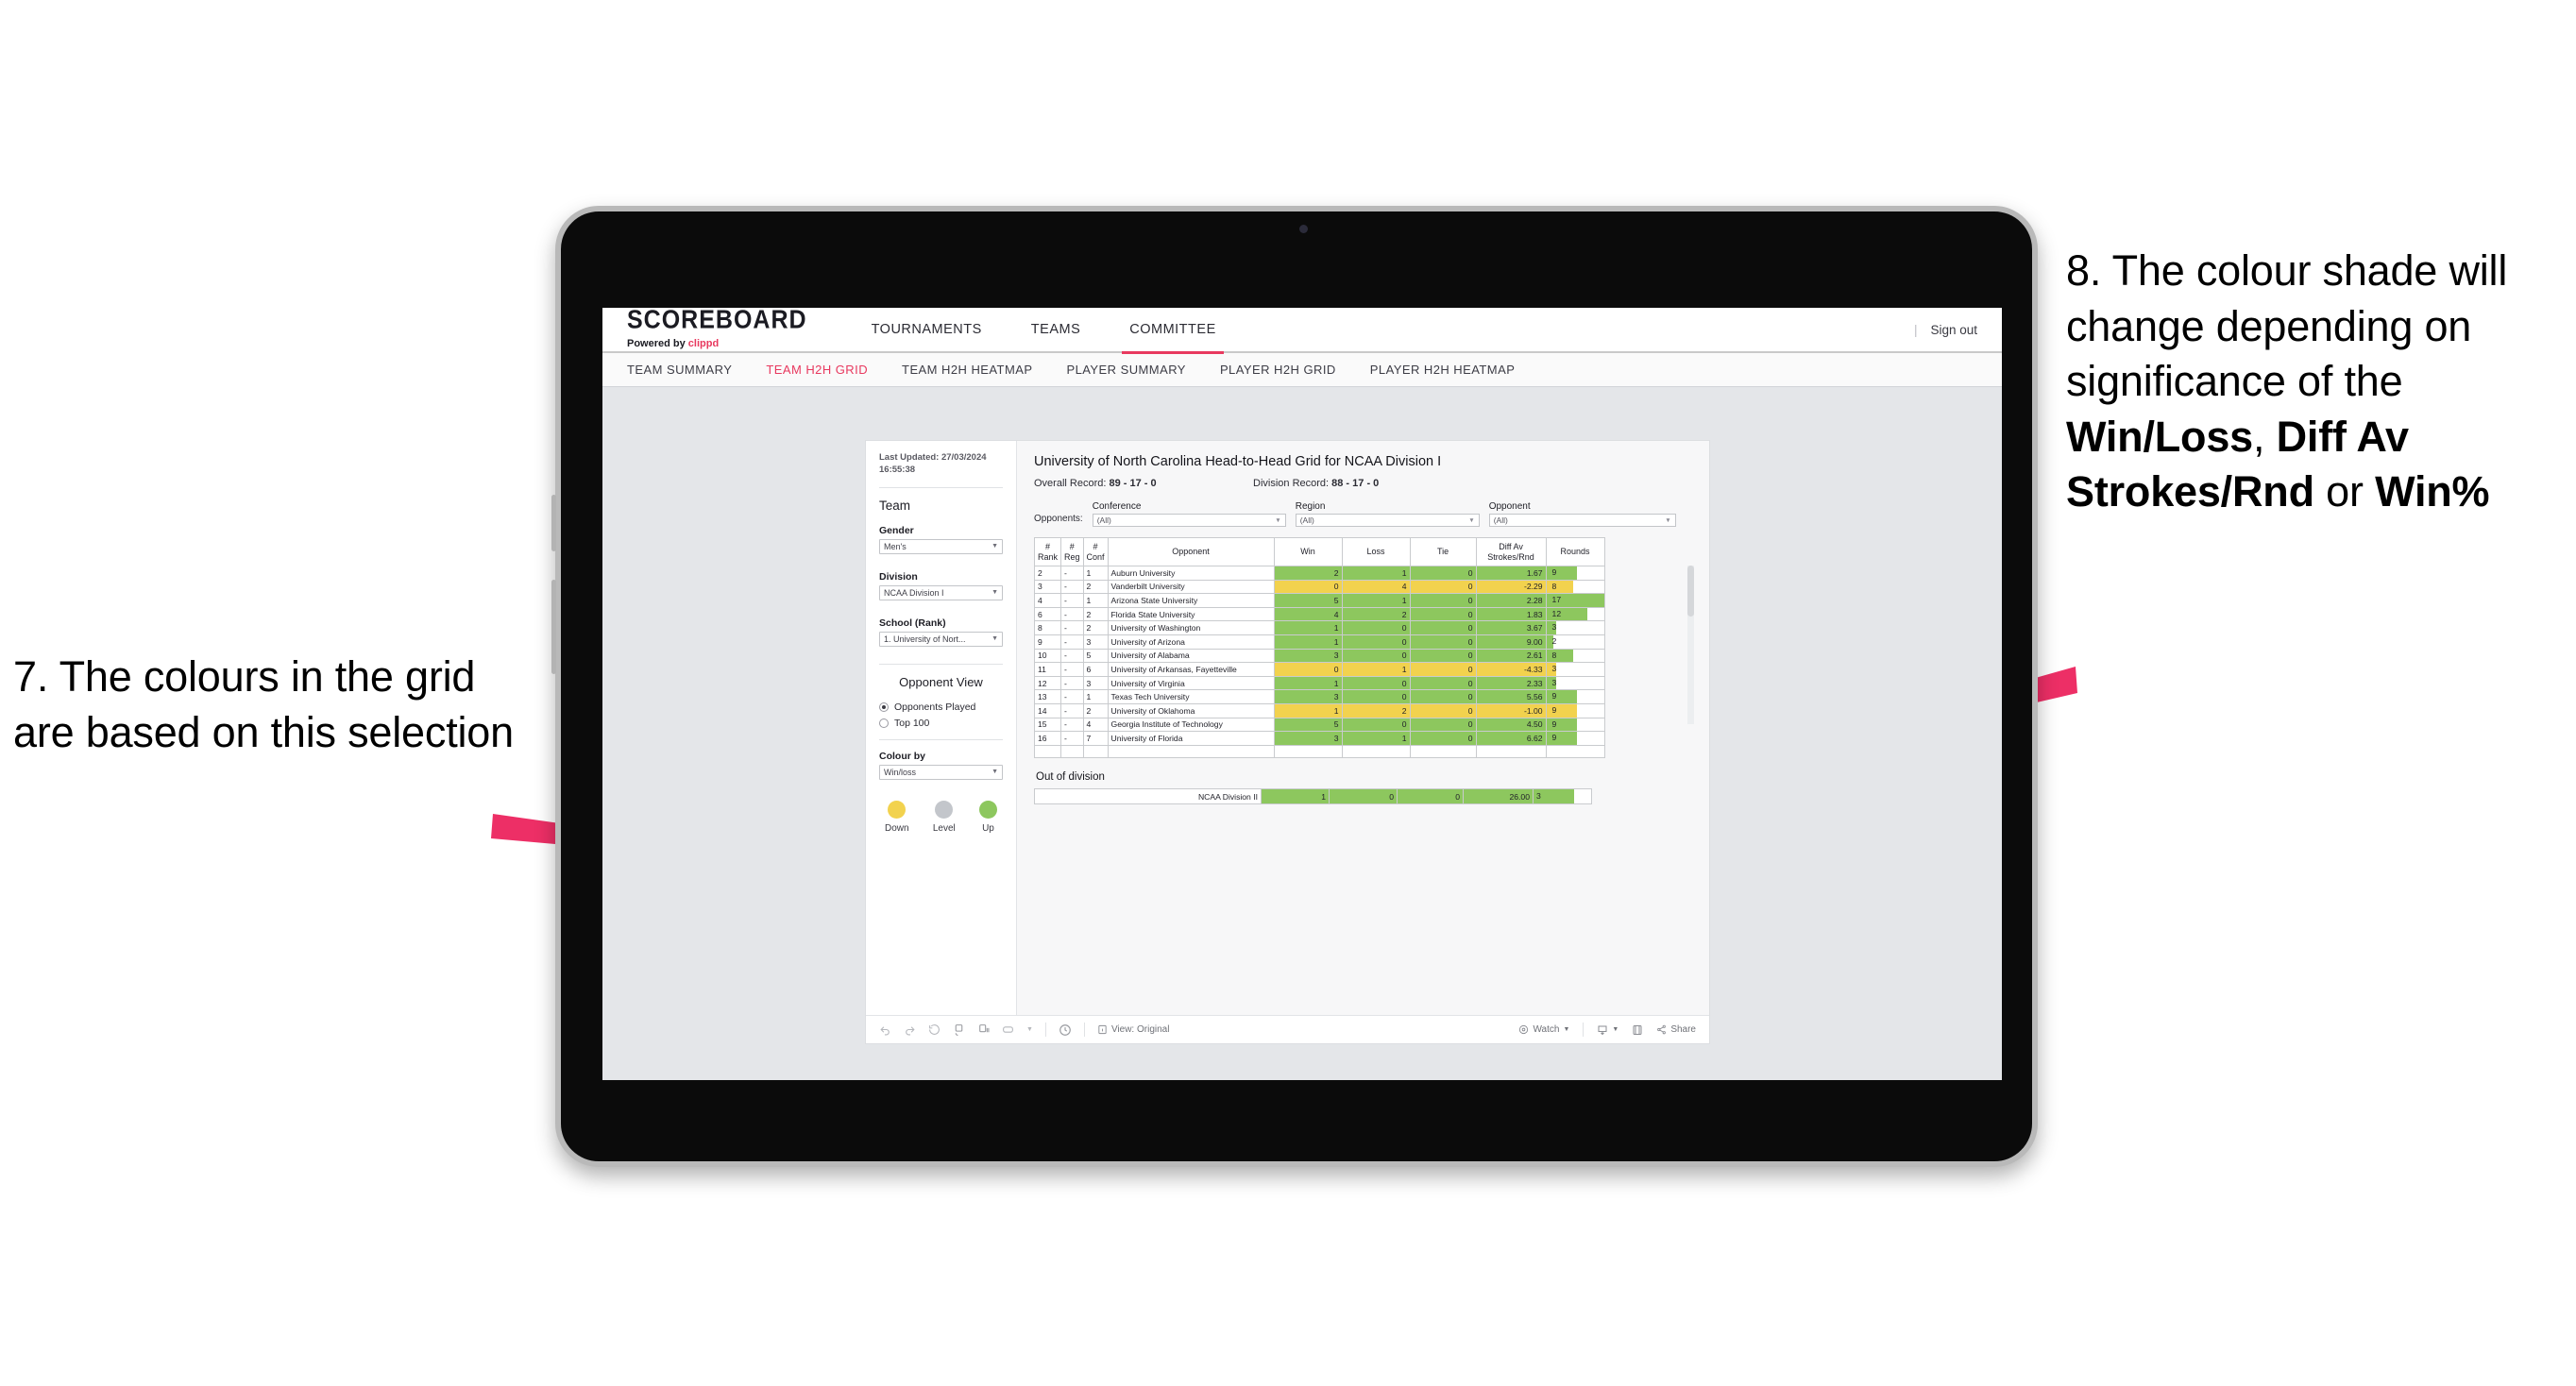  I want to click on cell-conf: 2, so click(1095, 627).